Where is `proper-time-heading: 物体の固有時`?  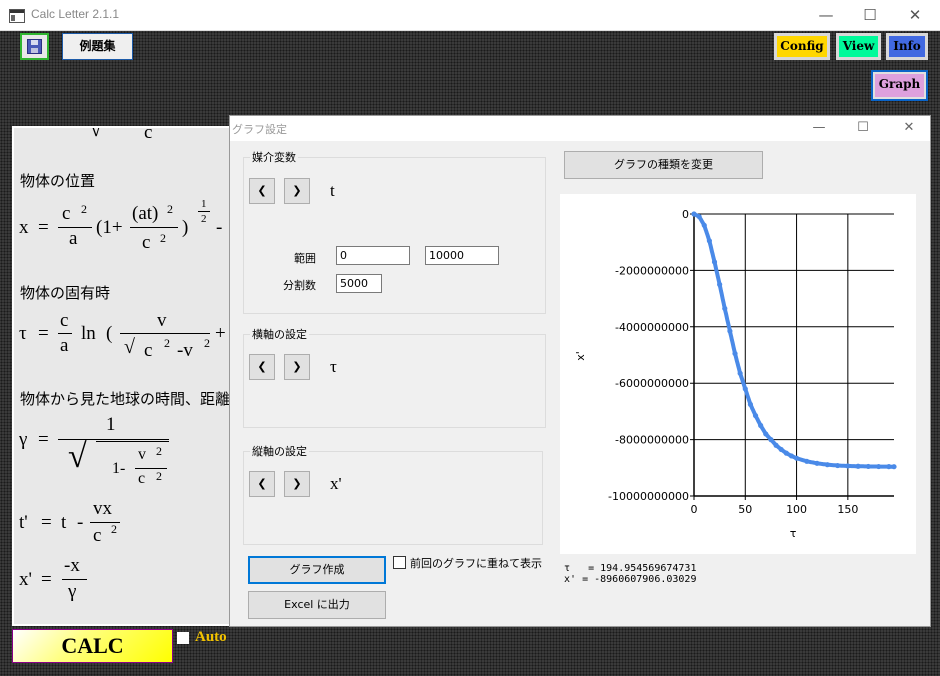 proper-time-heading: 物体の固有時 is located at coordinates (65, 293).